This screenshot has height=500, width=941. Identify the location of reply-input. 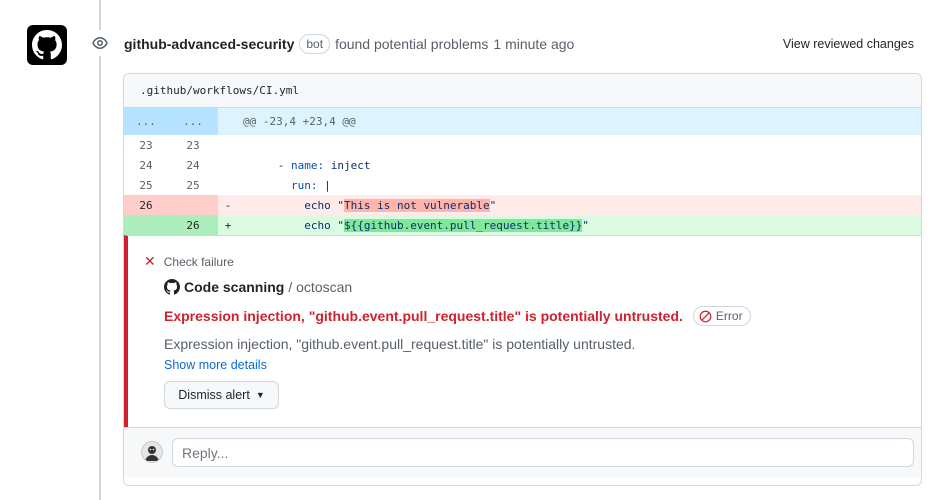
(543, 452).